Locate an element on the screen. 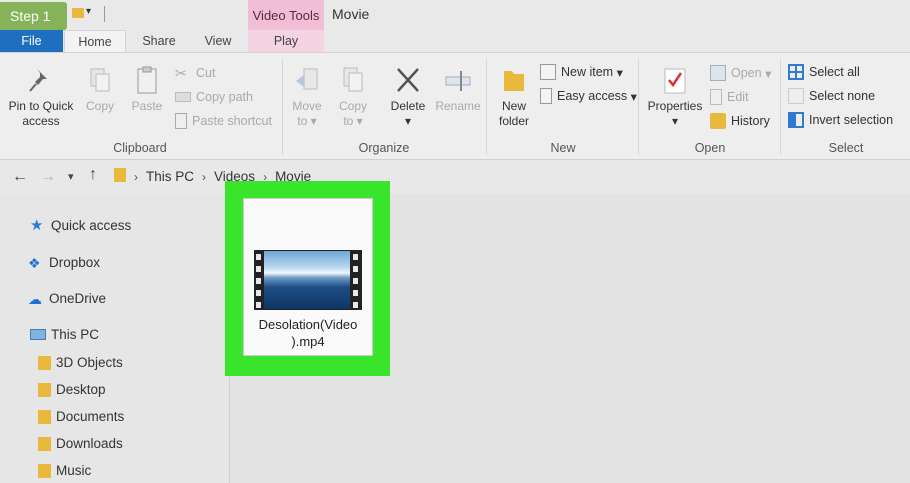 The width and height of the screenshot is (910, 483). rename-label: Rename is located at coordinates (458, 106).